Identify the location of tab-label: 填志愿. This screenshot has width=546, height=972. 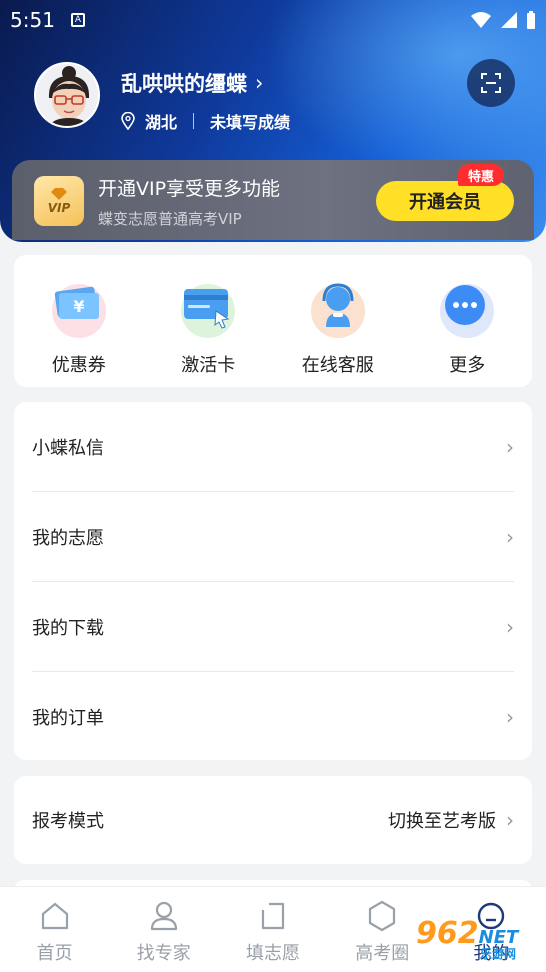
(273, 953).